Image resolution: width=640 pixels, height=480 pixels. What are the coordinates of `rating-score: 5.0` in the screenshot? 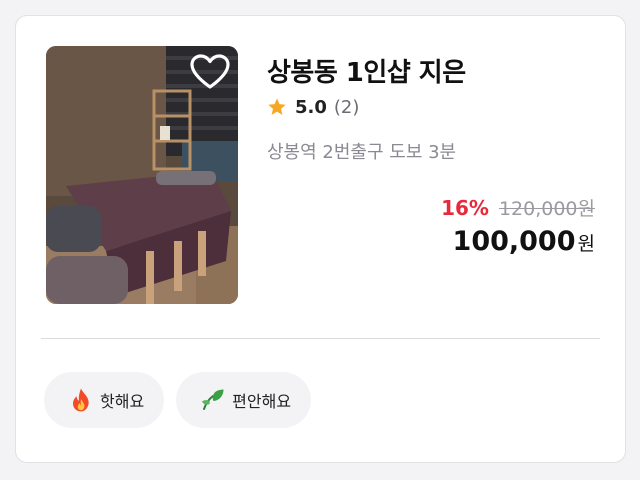 It's located at (311, 107).